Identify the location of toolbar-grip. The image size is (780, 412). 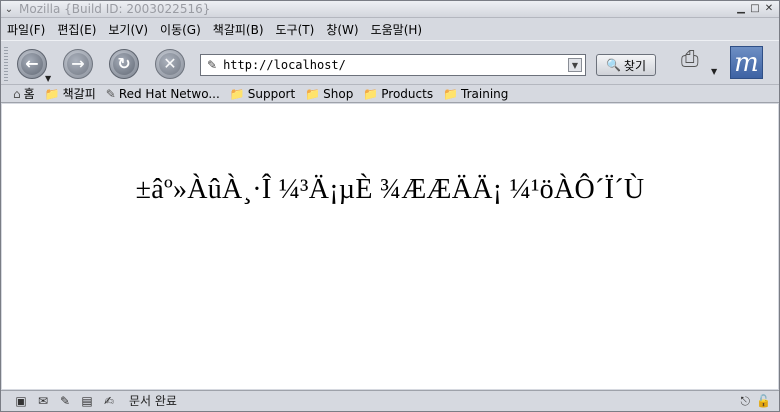
(6, 64).